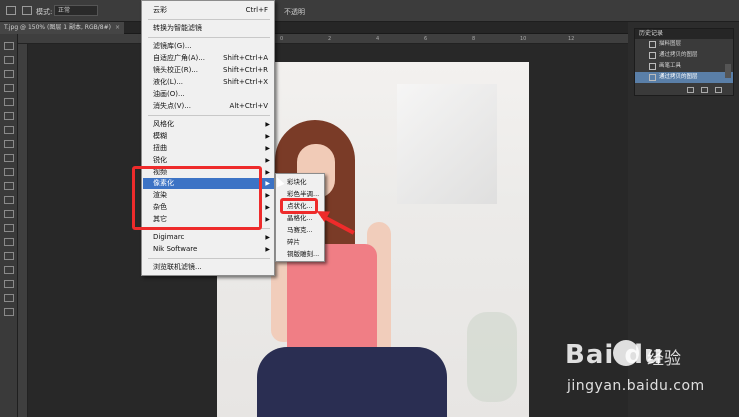 The image size is (739, 417). Describe the element at coordinates (9, 46) in the screenshot. I see `move-tool-icon` at that location.